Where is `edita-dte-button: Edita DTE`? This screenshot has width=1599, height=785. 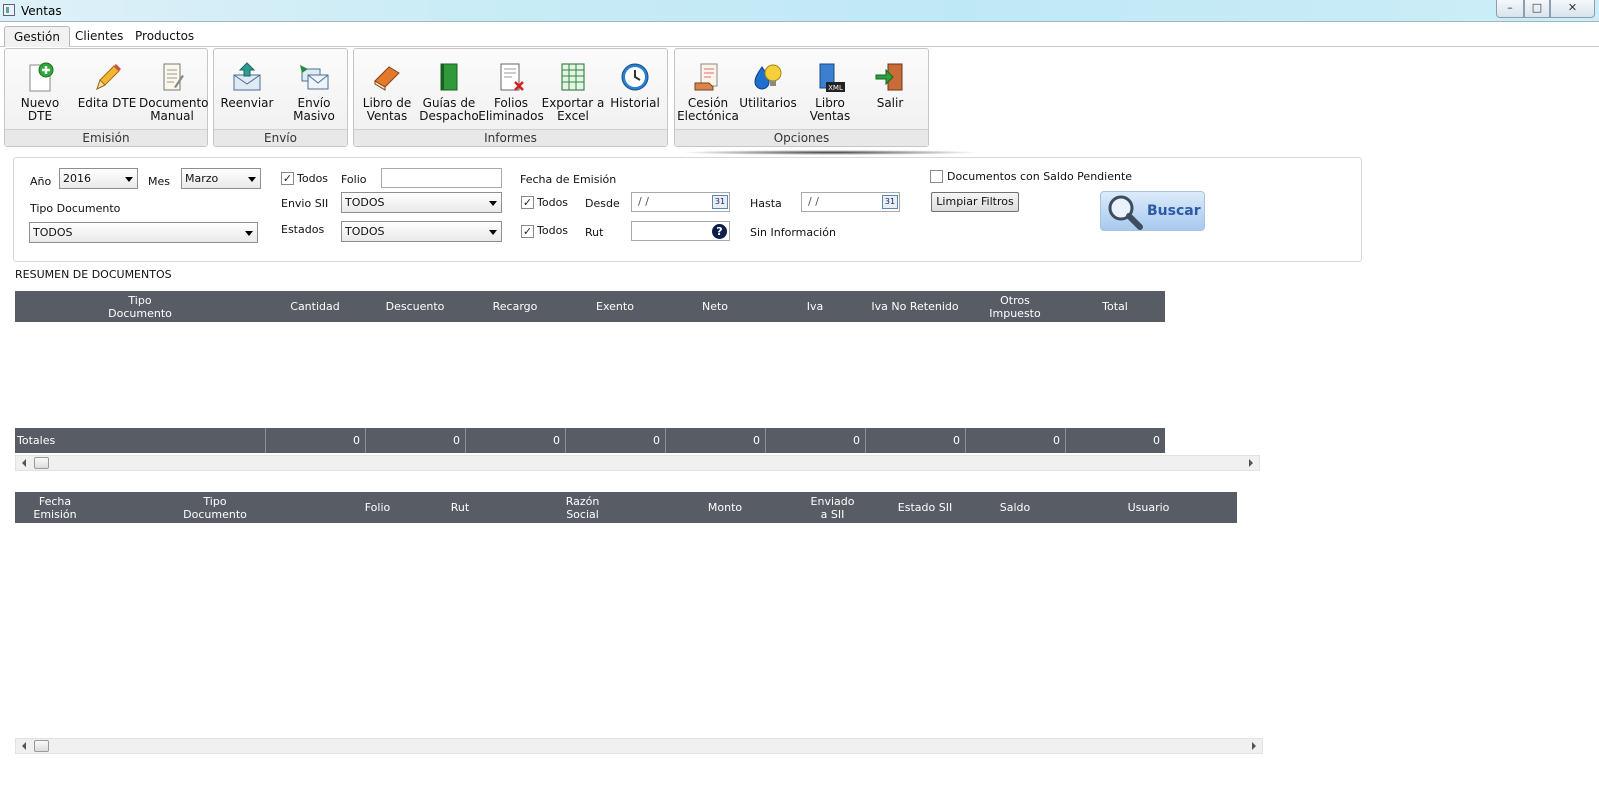
edita-dte-button: Edita DTE is located at coordinates (107, 85).